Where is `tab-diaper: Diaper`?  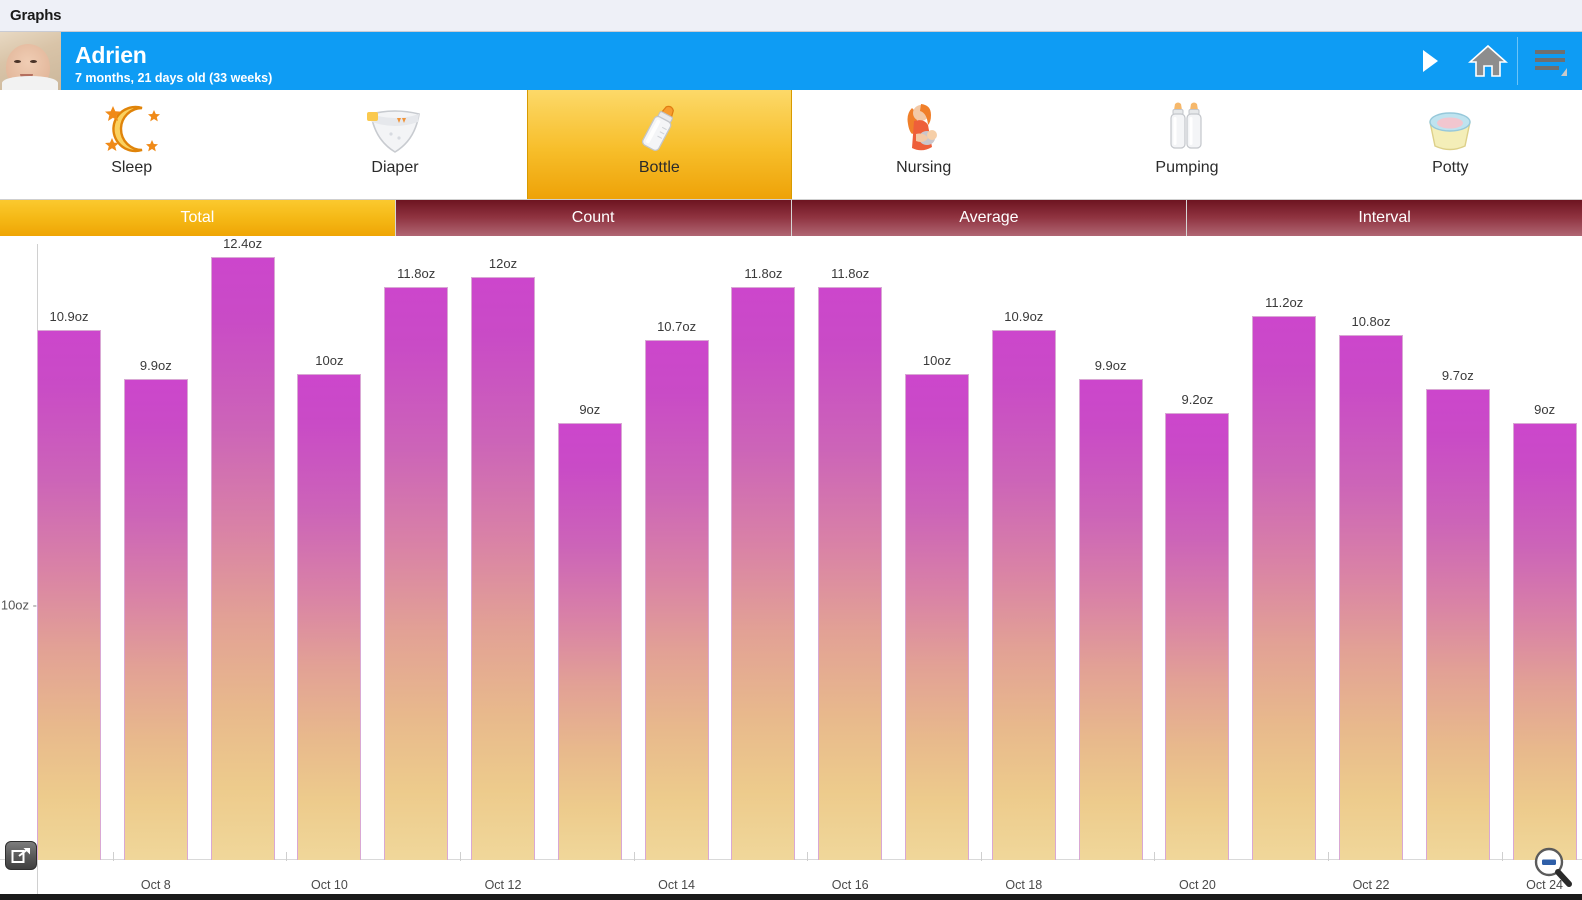
tab-diaper: Diaper is located at coordinates (394, 144).